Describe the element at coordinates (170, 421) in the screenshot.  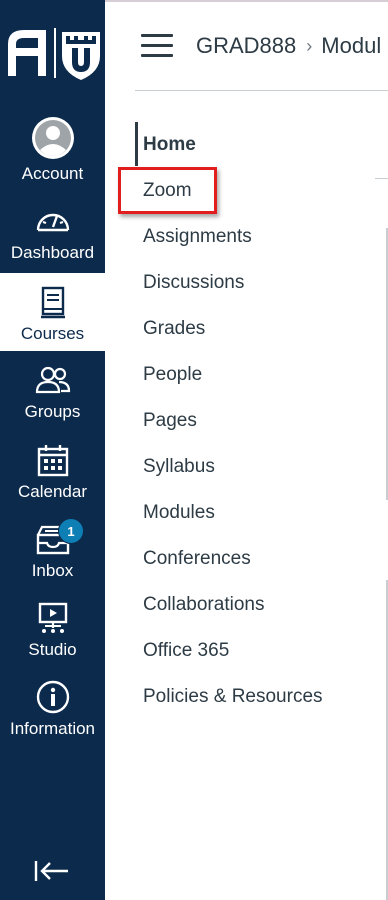
I see `course-nav-pages: Pages` at that location.